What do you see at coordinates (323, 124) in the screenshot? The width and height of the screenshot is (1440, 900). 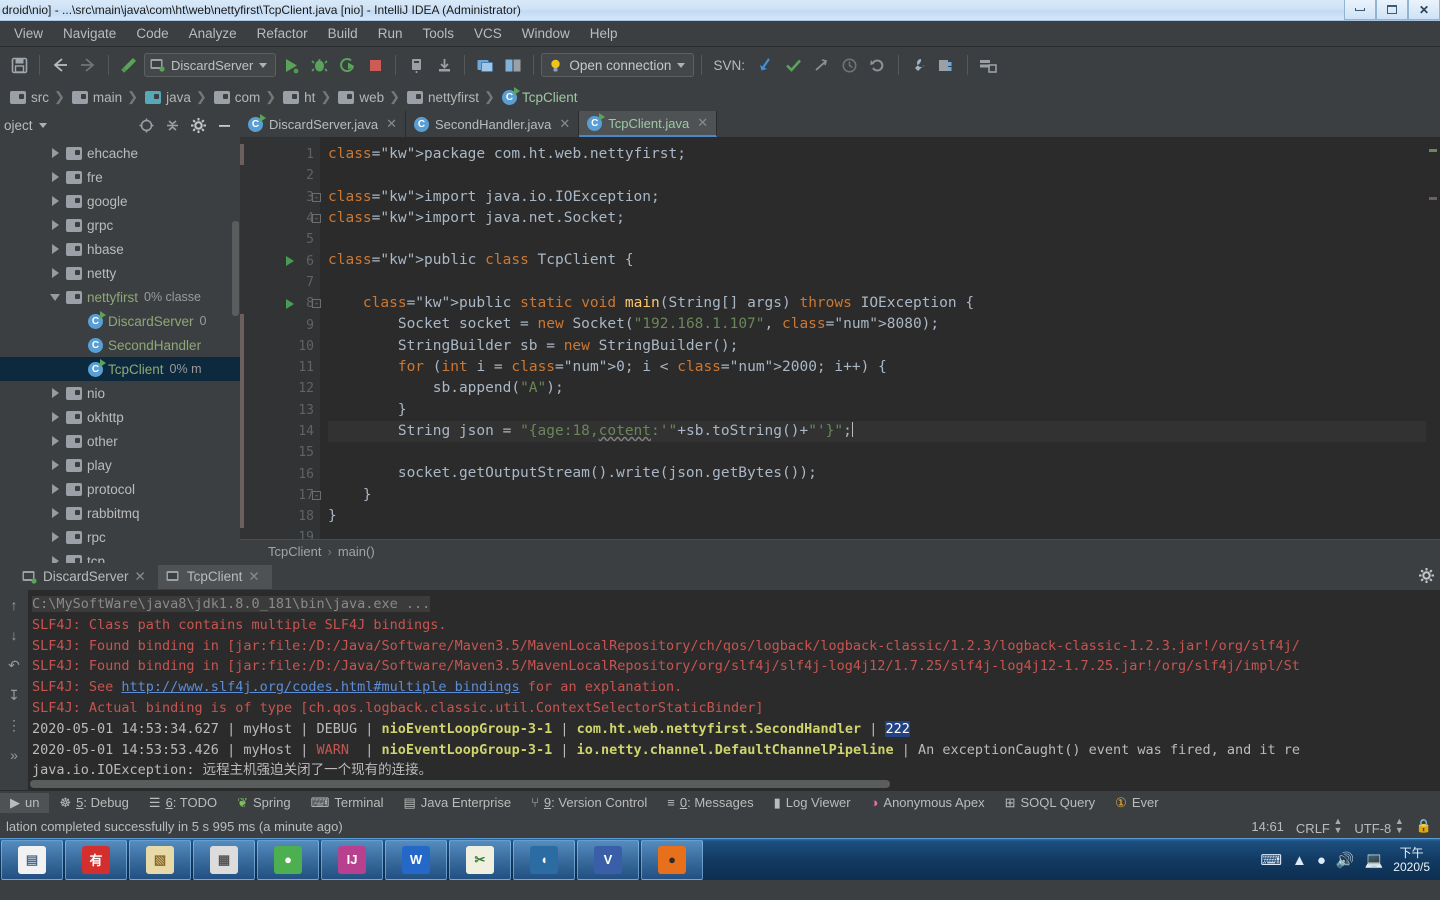 I see `editor-tab-discardserver: C DiscardServer.java ✕` at bounding box center [323, 124].